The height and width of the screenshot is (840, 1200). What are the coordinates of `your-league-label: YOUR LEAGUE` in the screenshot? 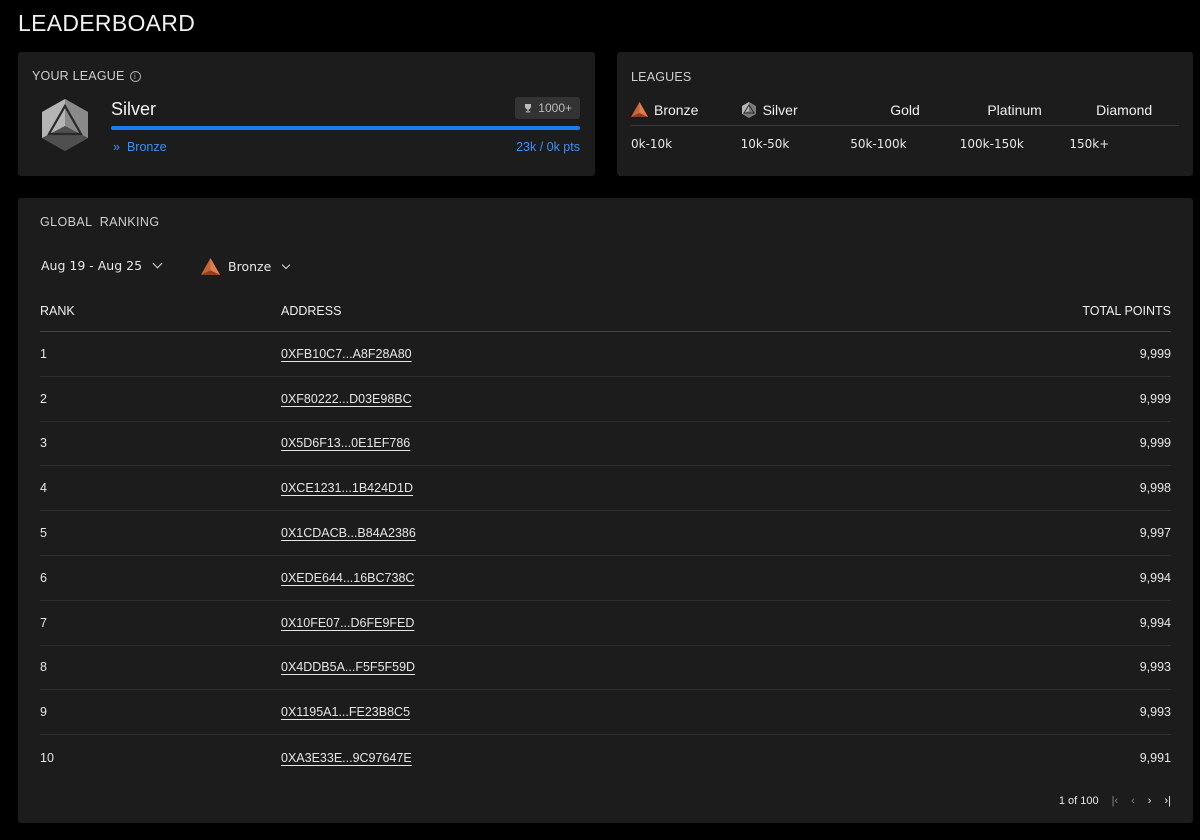 It's located at (78, 76).